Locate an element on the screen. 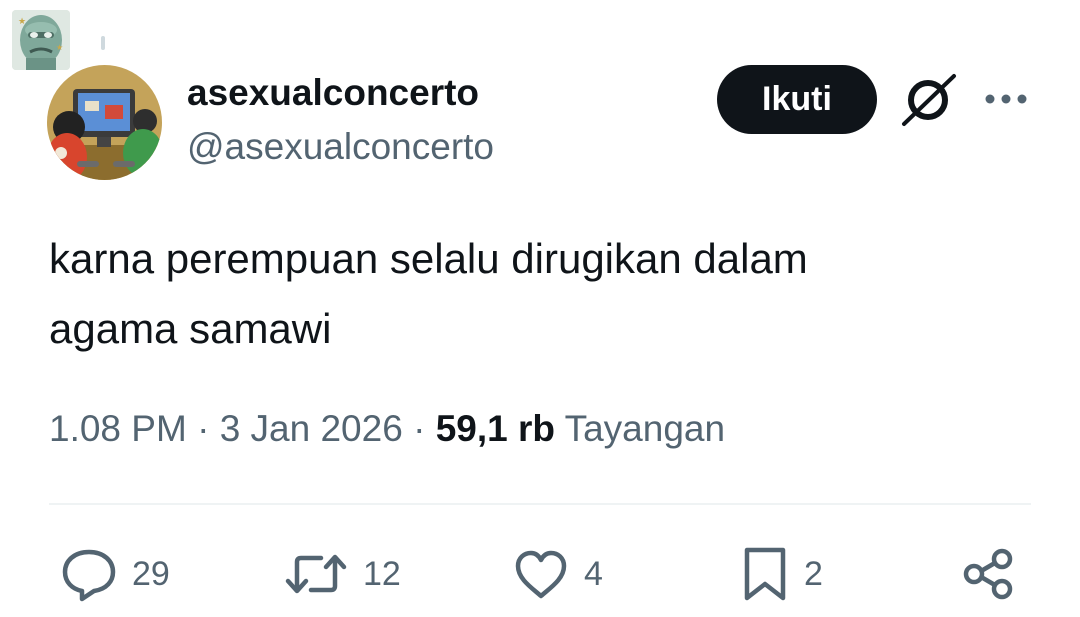 The image size is (1080, 617). heart-icon is located at coordinates (541, 574).